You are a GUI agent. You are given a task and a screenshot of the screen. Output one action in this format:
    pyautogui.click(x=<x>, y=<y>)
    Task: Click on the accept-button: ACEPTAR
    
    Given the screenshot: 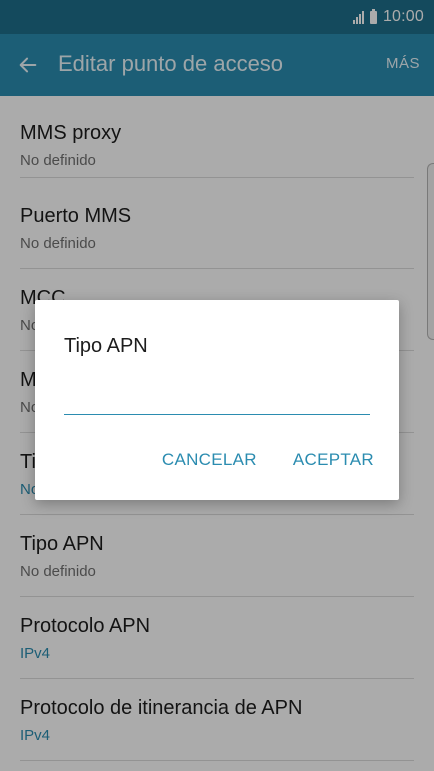 What is the action you would take?
    pyautogui.click(x=333, y=460)
    